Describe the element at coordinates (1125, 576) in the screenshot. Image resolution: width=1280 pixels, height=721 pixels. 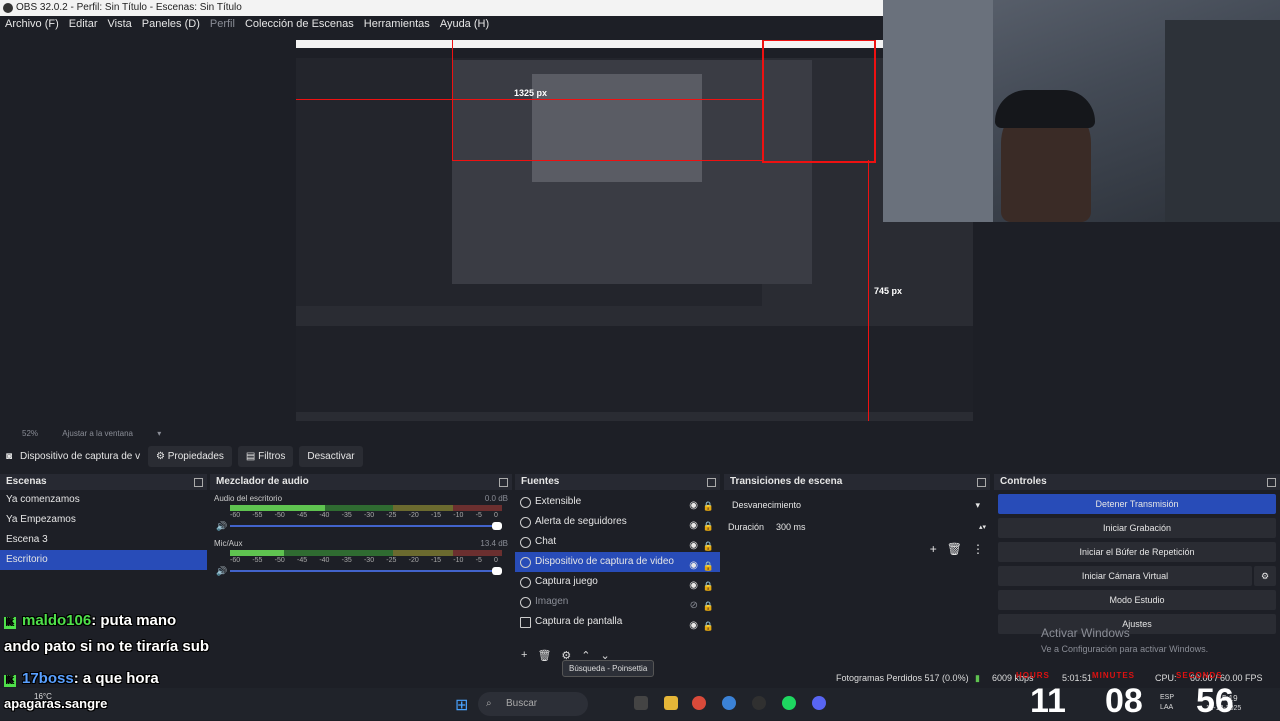
I see `start-virtual-camera-button: Iniciar Cámara Virtual` at that location.